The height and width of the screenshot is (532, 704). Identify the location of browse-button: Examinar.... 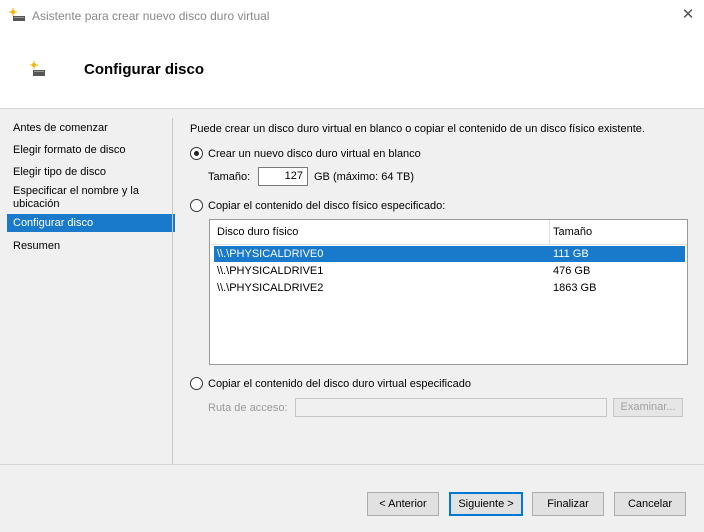
(648, 407).